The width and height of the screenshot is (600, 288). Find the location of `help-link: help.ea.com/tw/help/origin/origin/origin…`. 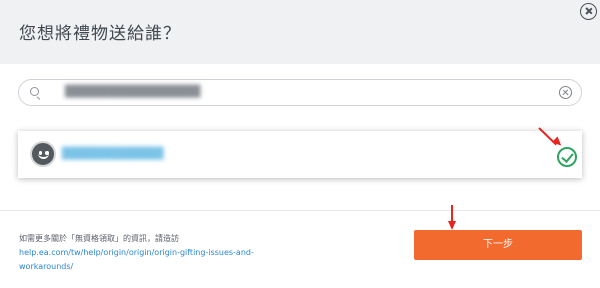

help-link: help.ea.com/tw/help/origin/origin/origin… is located at coordinates (154, 260).